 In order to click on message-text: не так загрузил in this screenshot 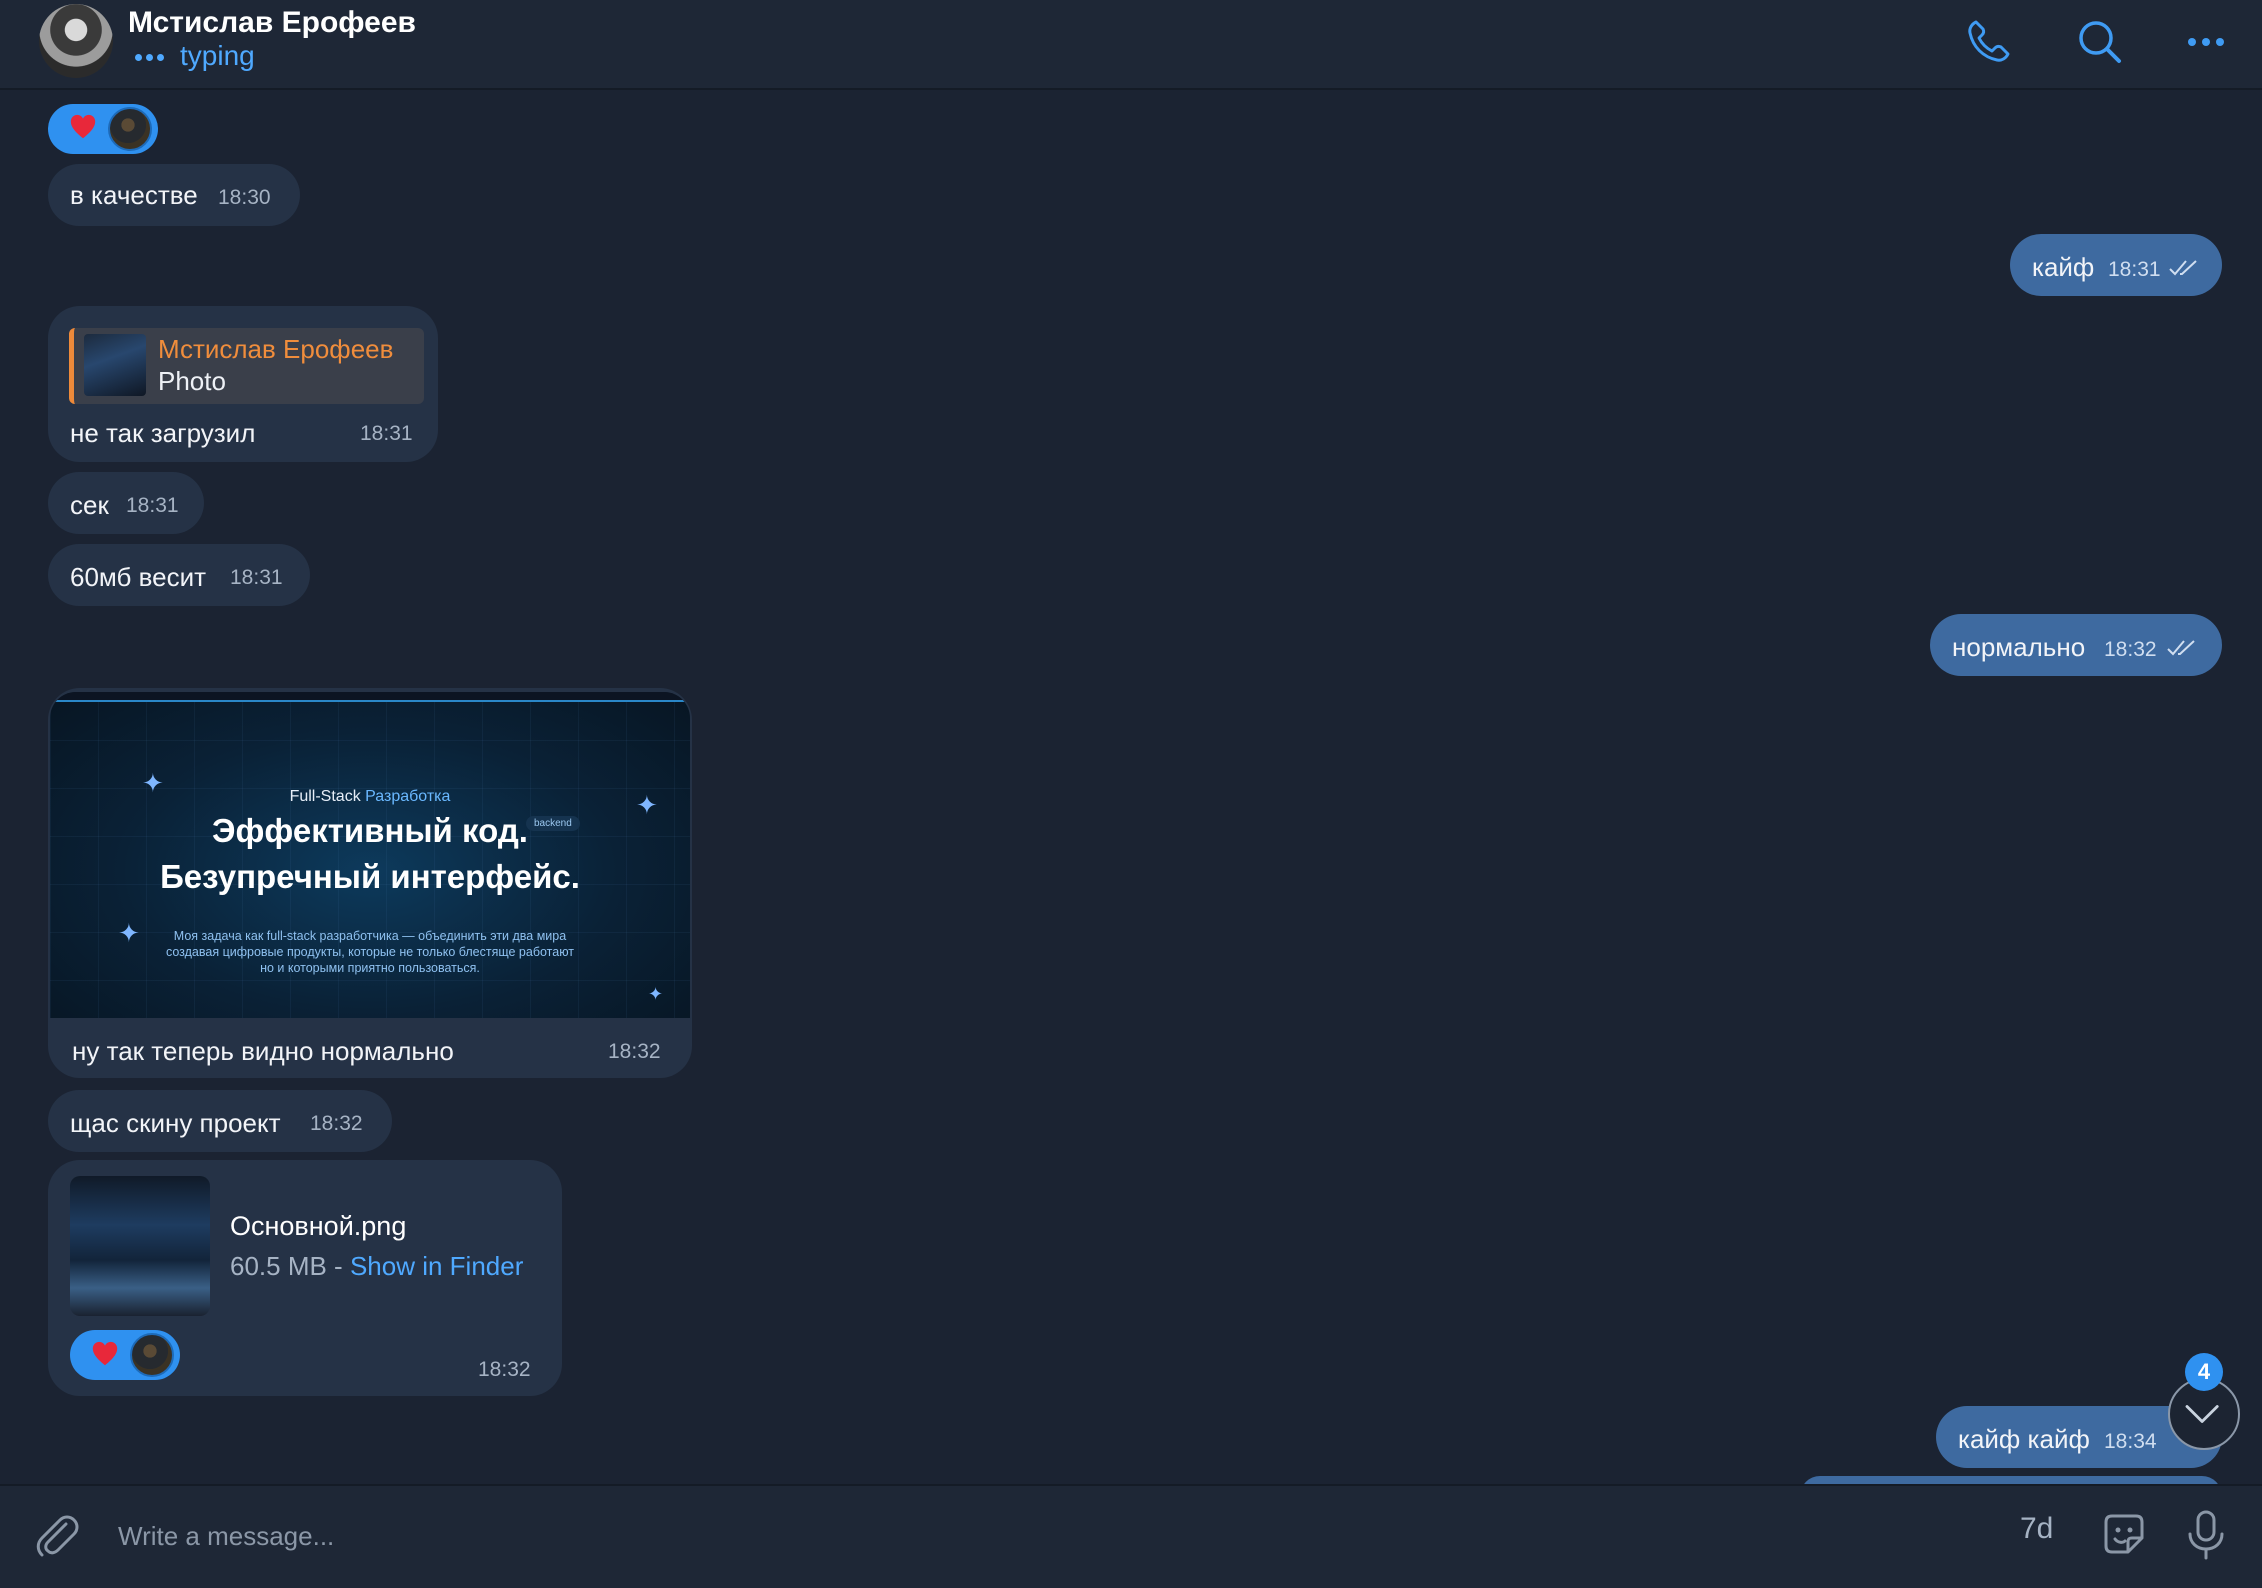, I will do `click(163, 433)`.